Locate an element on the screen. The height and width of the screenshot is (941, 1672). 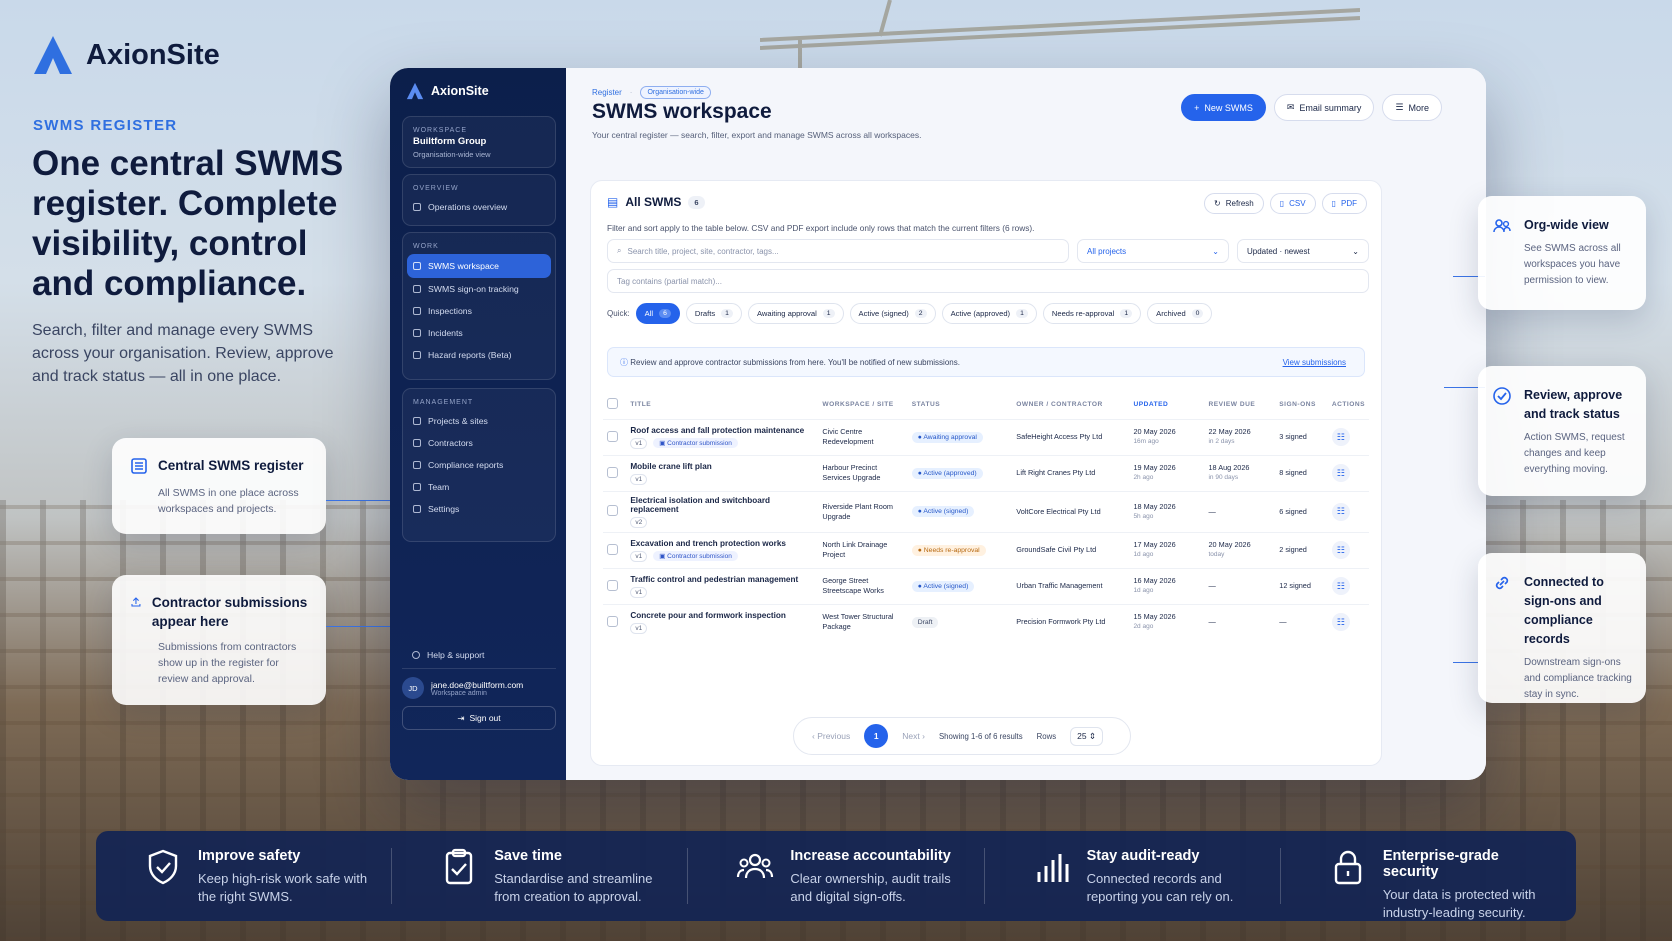
chip-all: All 6 is located at coordinates (657, 313).